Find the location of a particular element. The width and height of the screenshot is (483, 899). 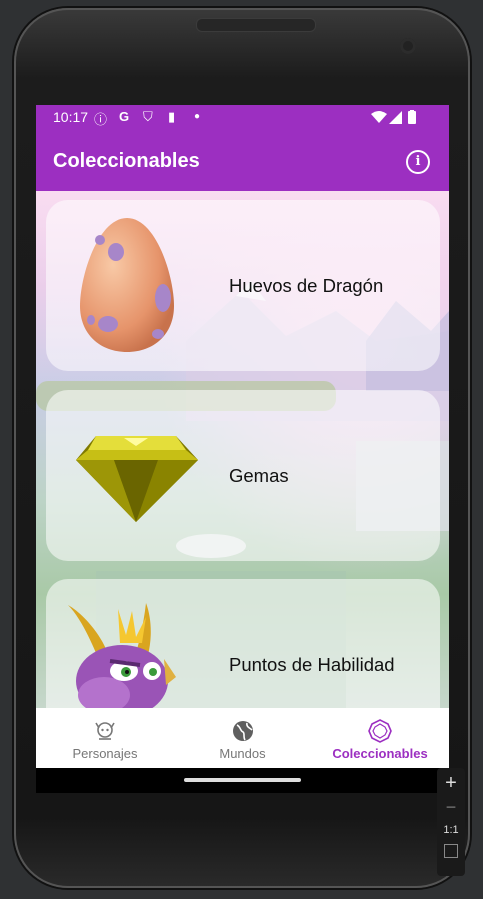

front-camera is located at coordinates (408, 46).